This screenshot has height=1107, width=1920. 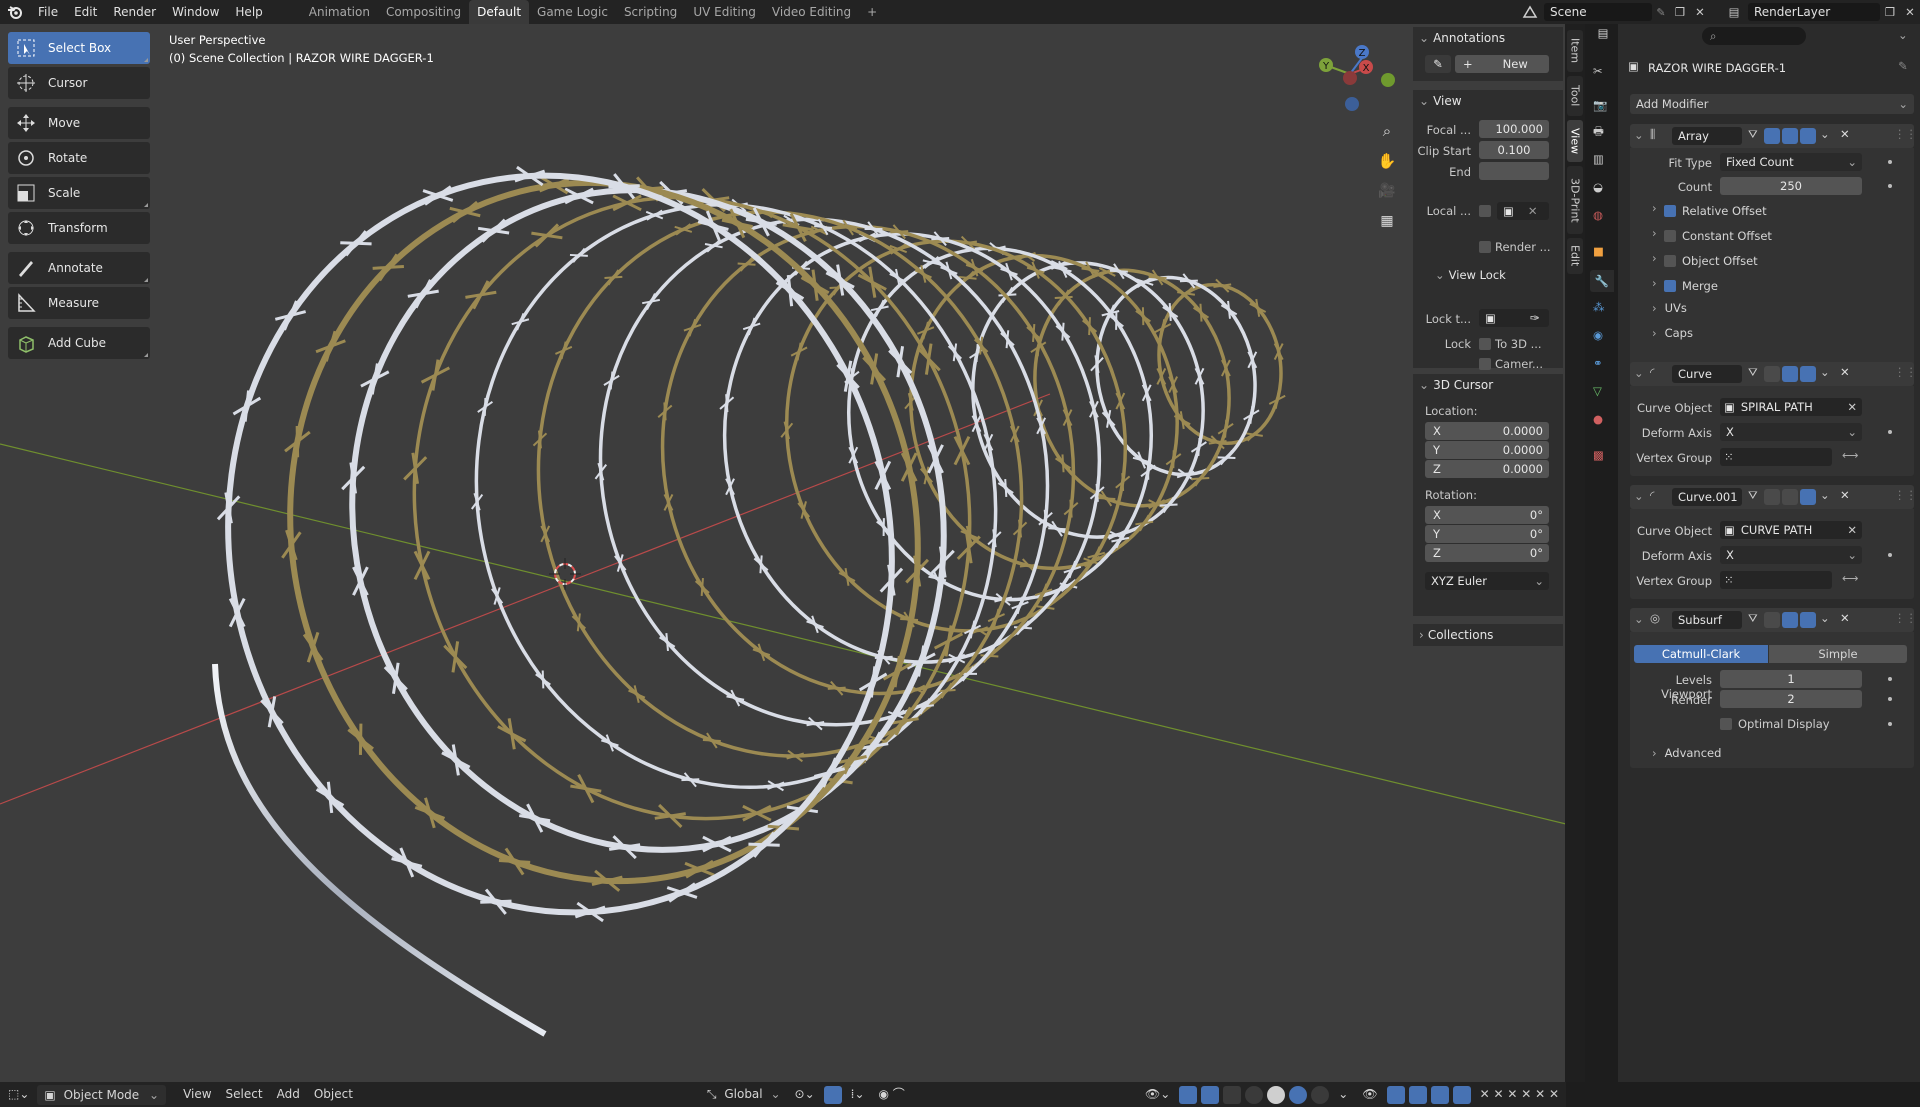 What do you see at coordinates (1791, 162) in the screenshot?
I see `fit-type-dropdown: Fixed Count ⌄` at bounding box center [1791, 162].